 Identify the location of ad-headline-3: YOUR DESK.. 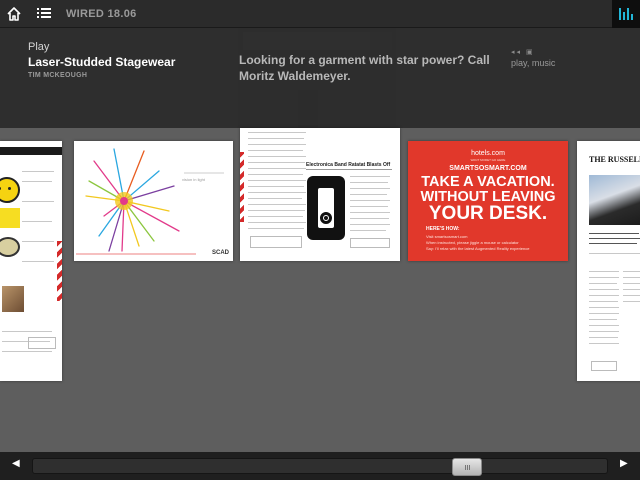
(488, 213).